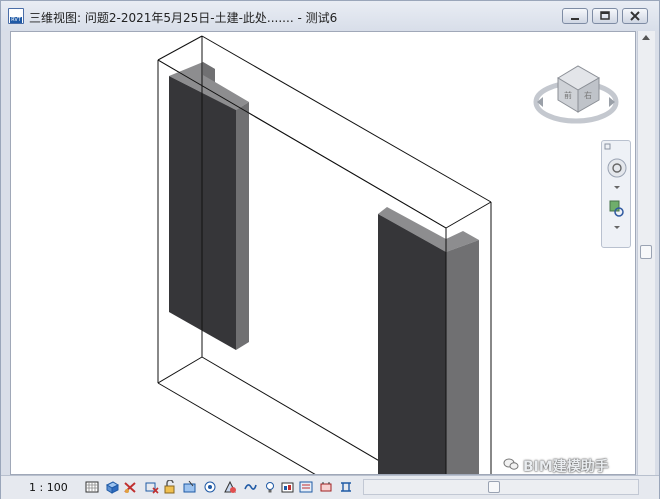 This screenshot has width=660, height=499. Describe the element at coordinates (576, 94) in the screenshot. I see `viewcube-icon: 前 右` at that location.